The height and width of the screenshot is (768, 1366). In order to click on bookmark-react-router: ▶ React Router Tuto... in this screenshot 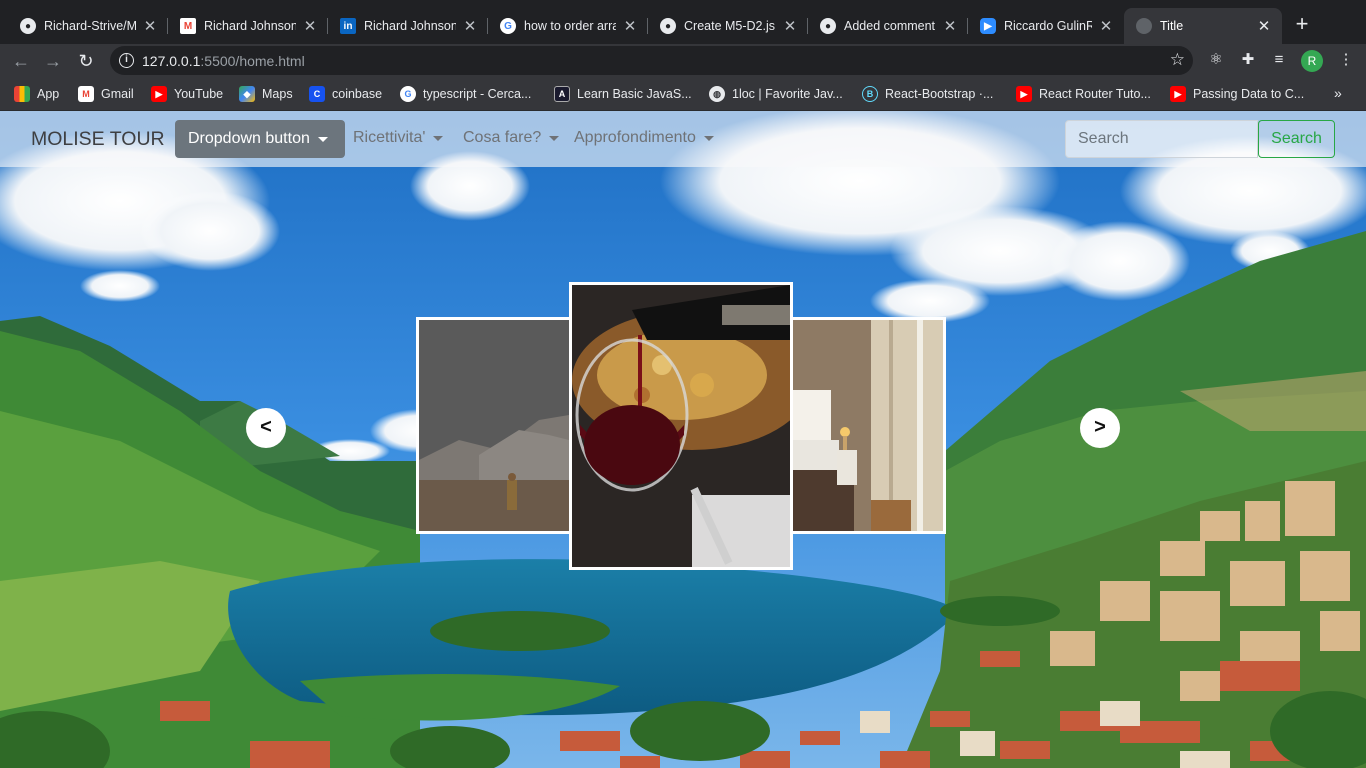, I will do `click(1083, 94)`.